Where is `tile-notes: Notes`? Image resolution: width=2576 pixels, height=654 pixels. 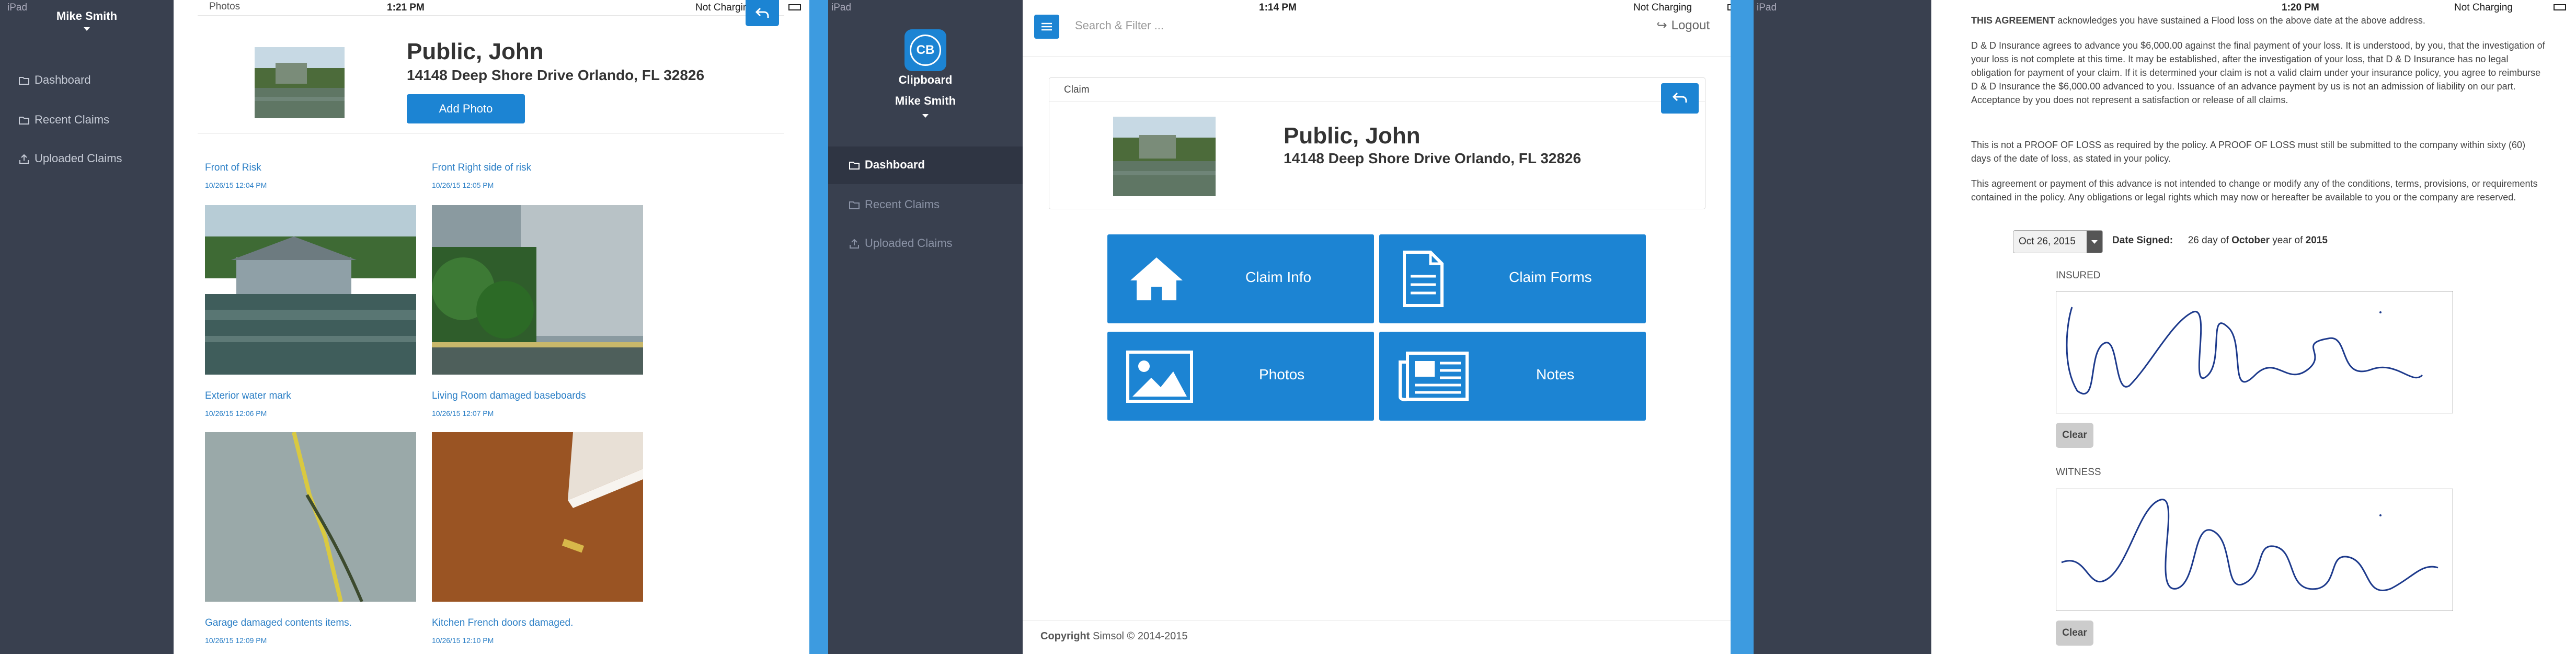
tile-notes: Notes is located at coordinates (1512, 376).